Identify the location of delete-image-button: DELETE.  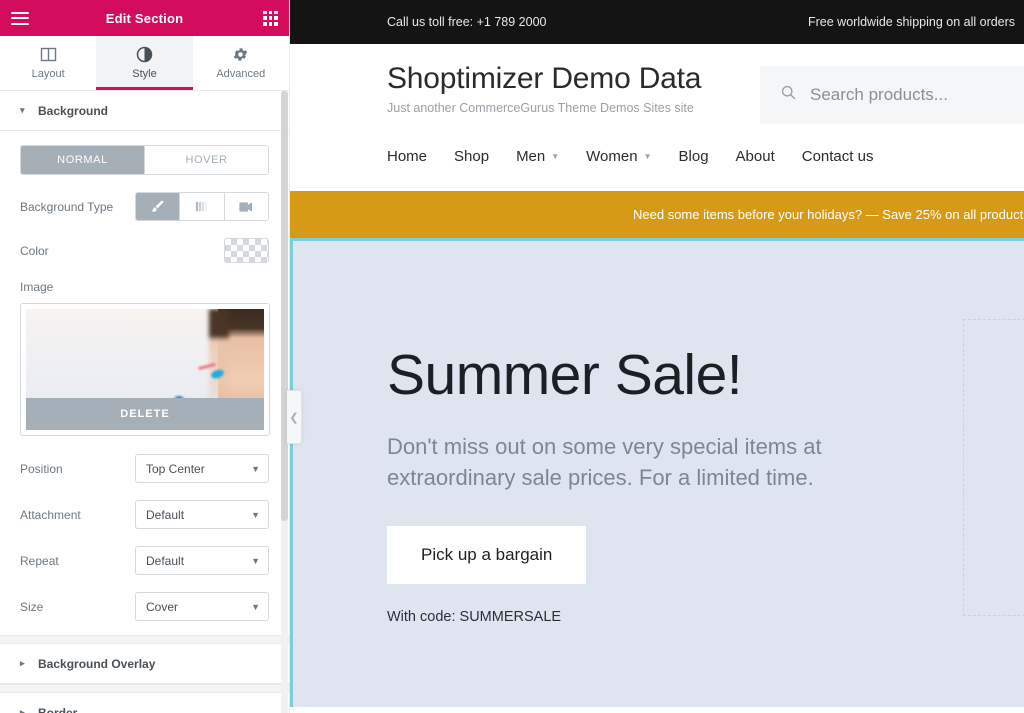
(145, 414).